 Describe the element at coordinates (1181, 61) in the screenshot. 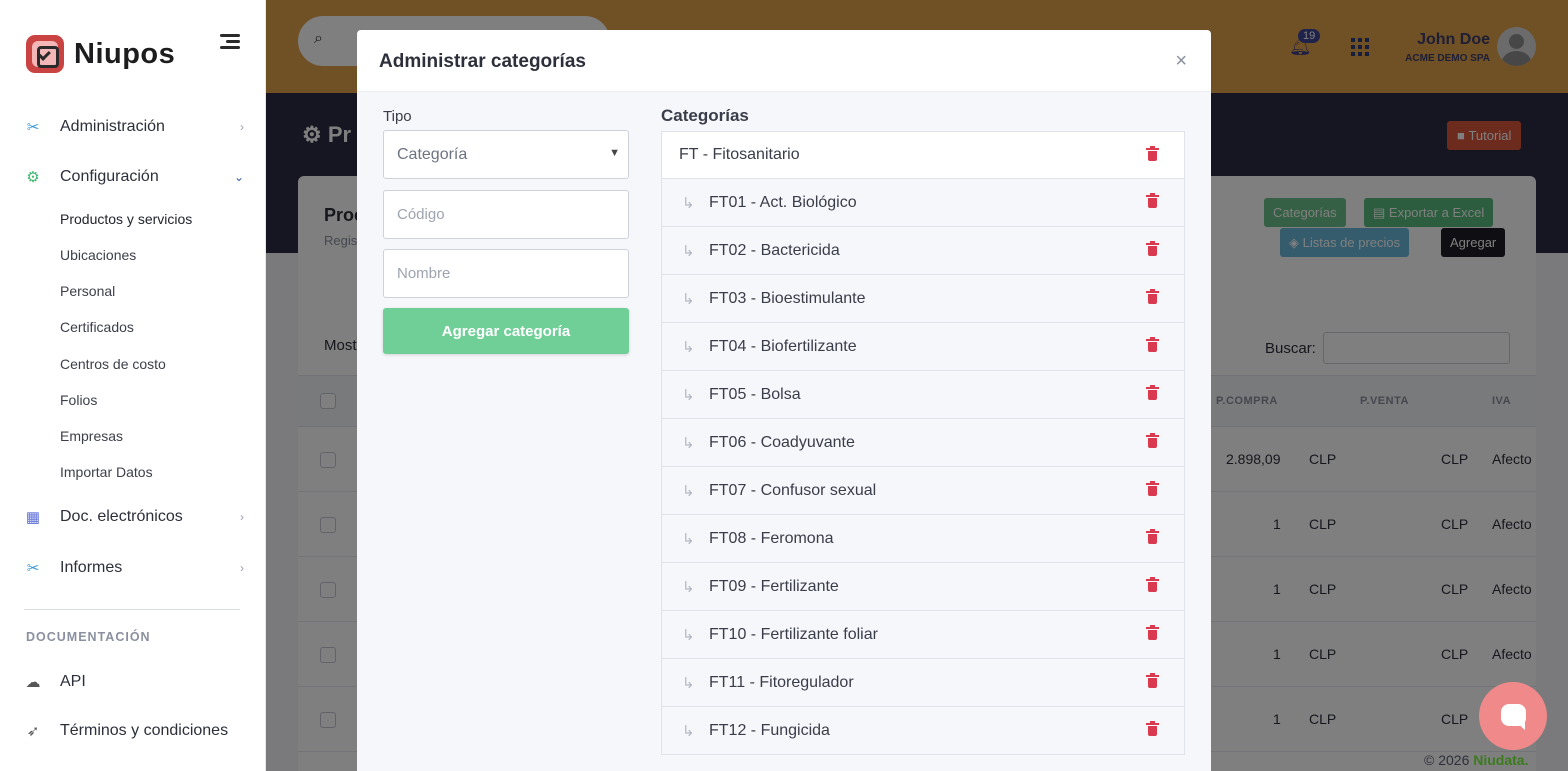

I see `close-icon: ×` at that location.